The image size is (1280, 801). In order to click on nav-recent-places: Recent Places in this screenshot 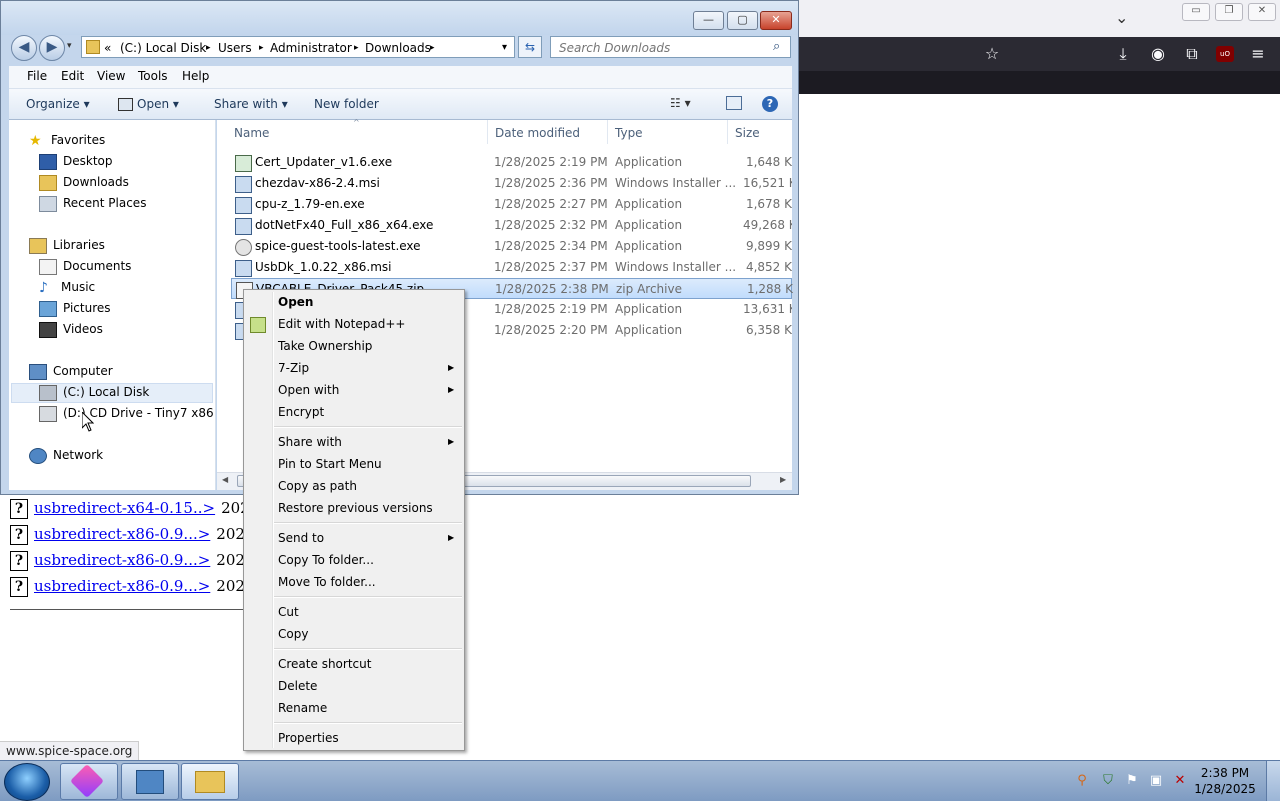, I will do `click(92, 203)`.